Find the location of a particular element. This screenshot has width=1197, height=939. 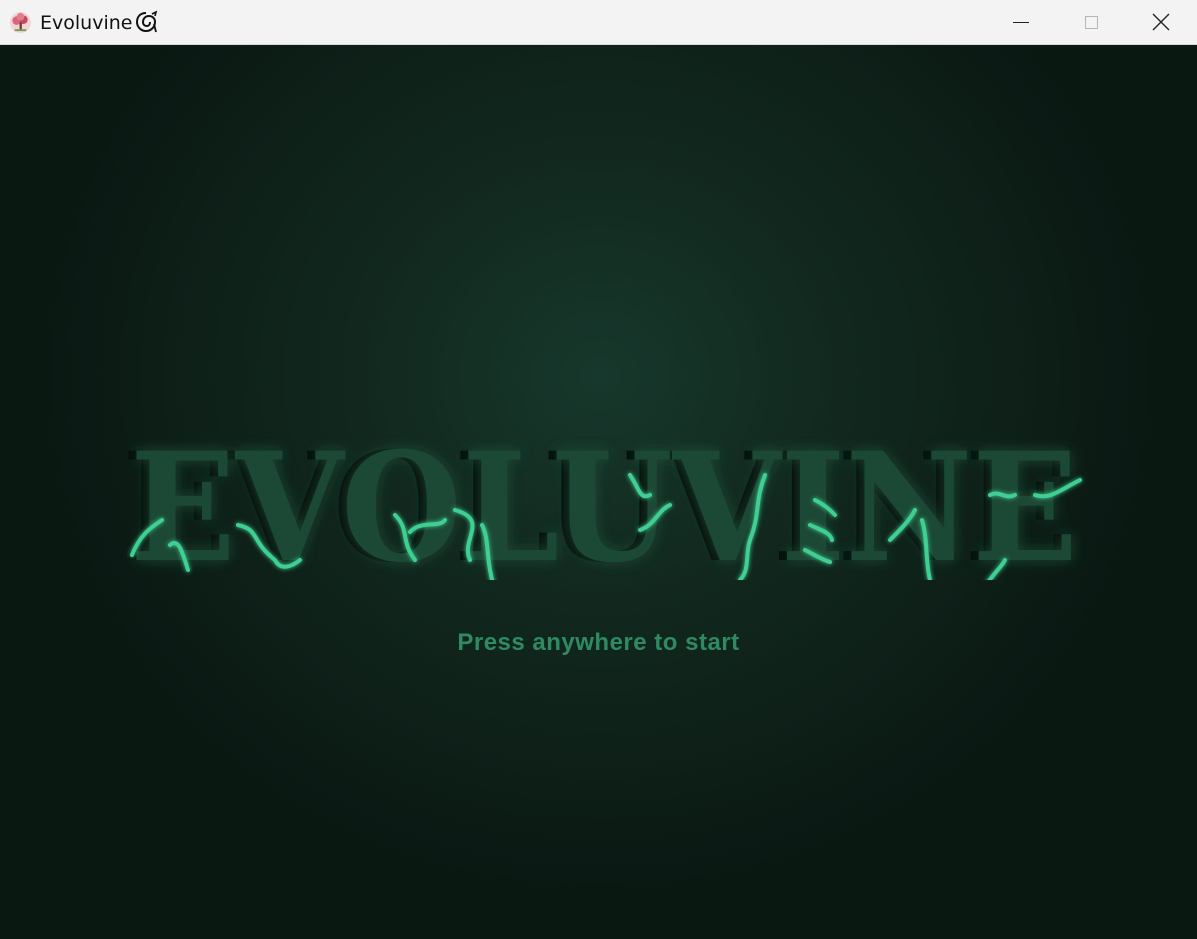

close-button is located at coordinates (1161, 22).